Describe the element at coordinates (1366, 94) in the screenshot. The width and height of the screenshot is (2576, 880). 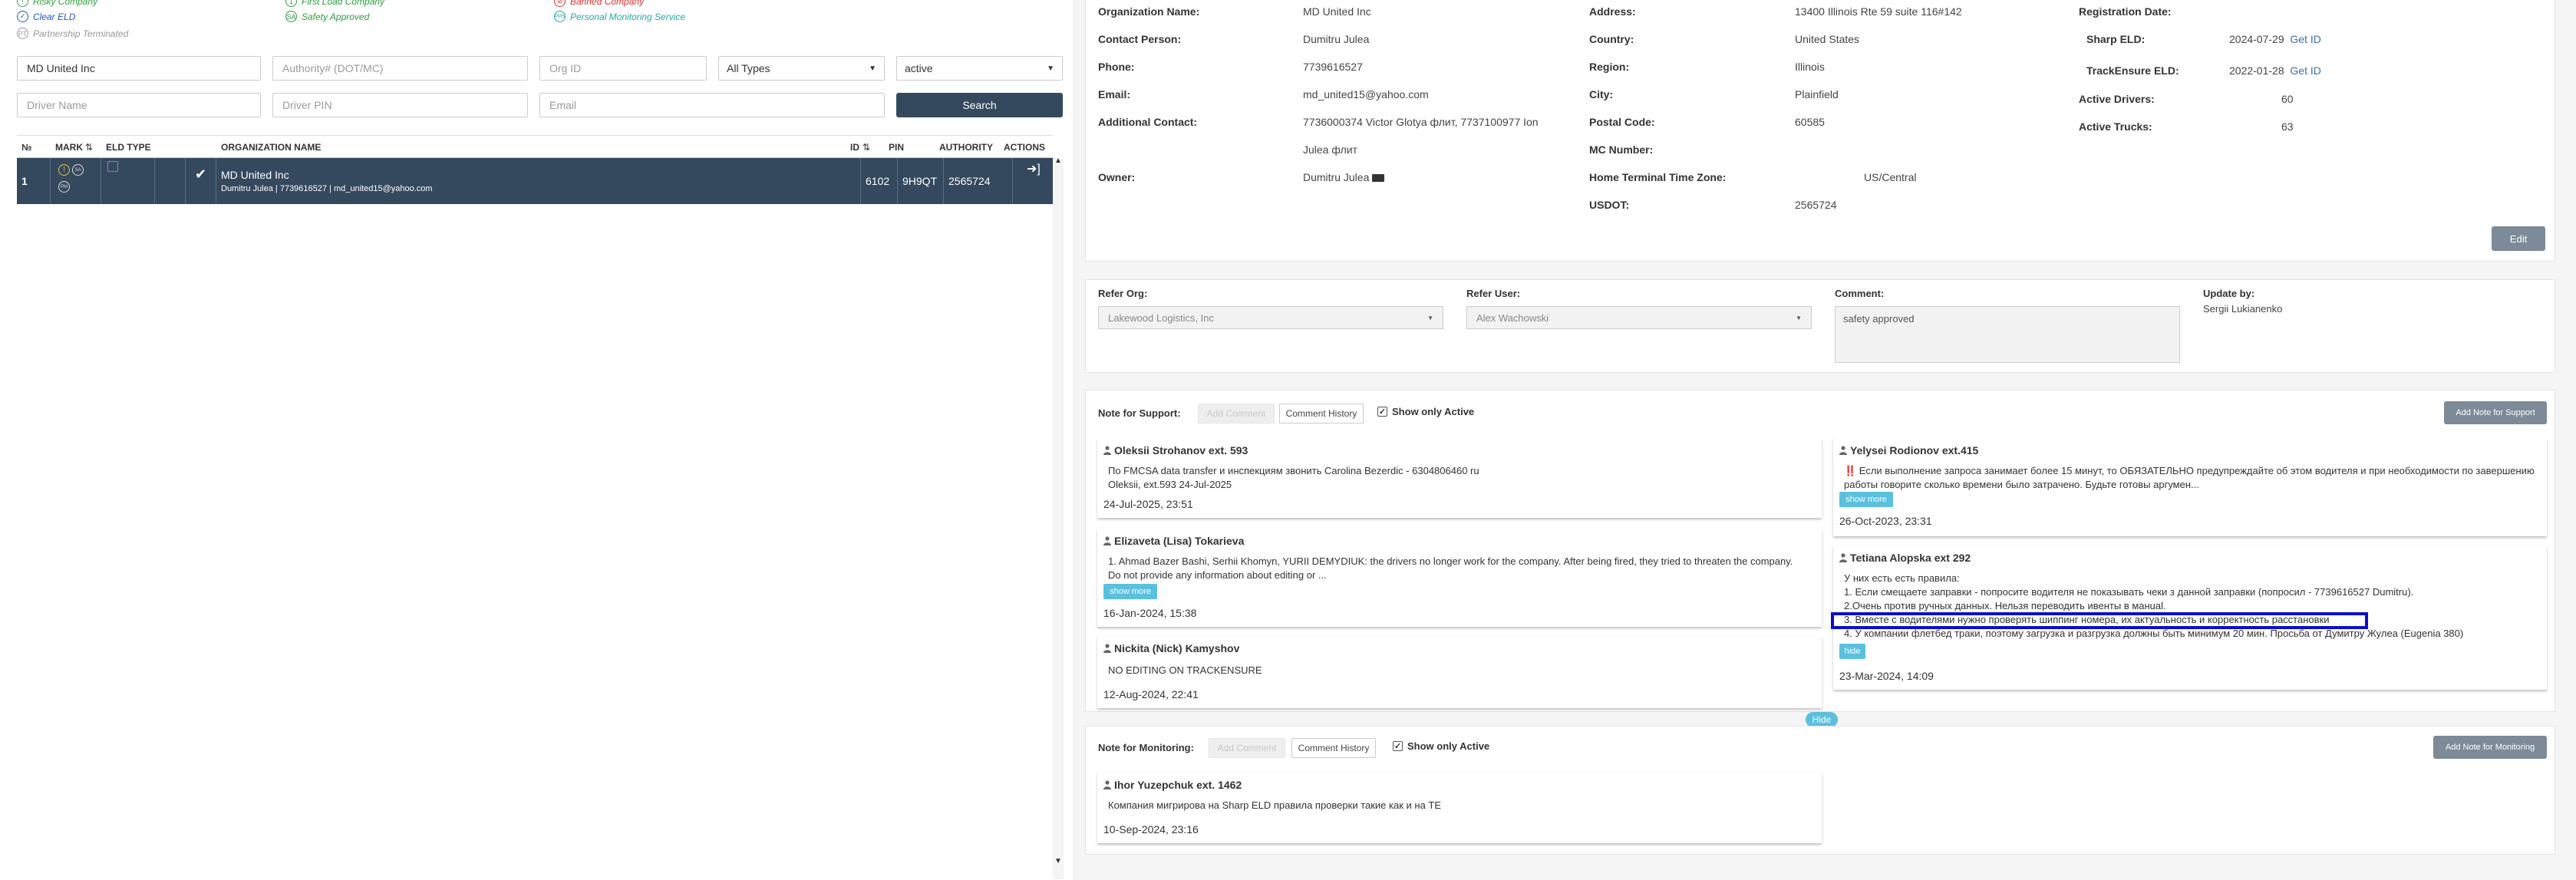
I see `value-email: md_united15@yahoo.com` at that location.